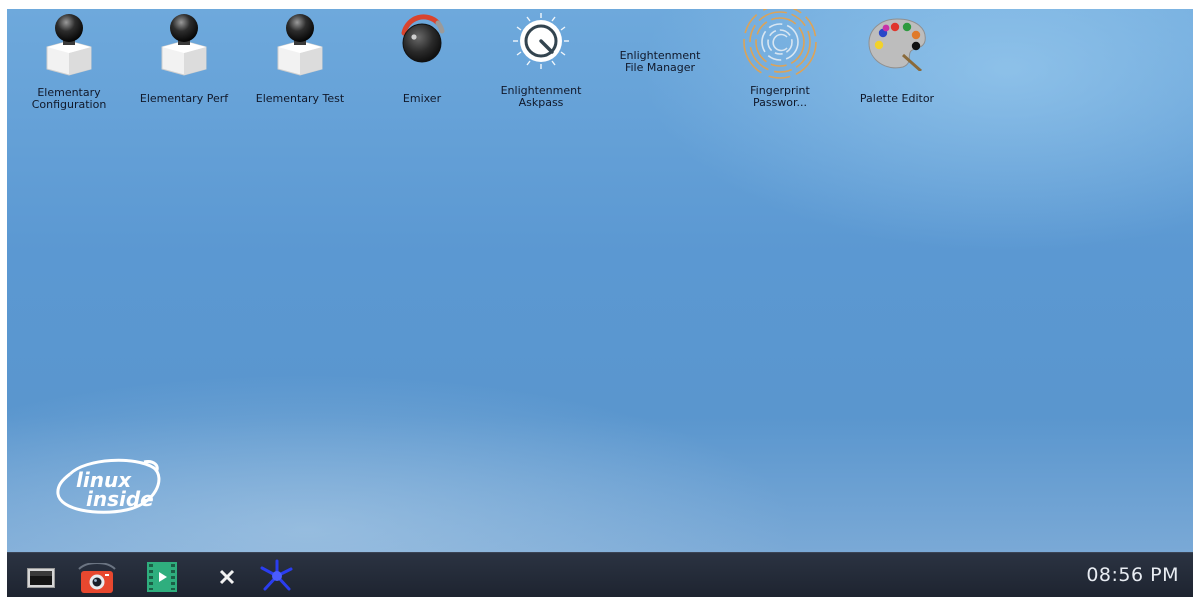 The image size is (1193, 597). Describe the element at coordinates (897, 44) in the screenshot. I see `palette-icon` at that location.